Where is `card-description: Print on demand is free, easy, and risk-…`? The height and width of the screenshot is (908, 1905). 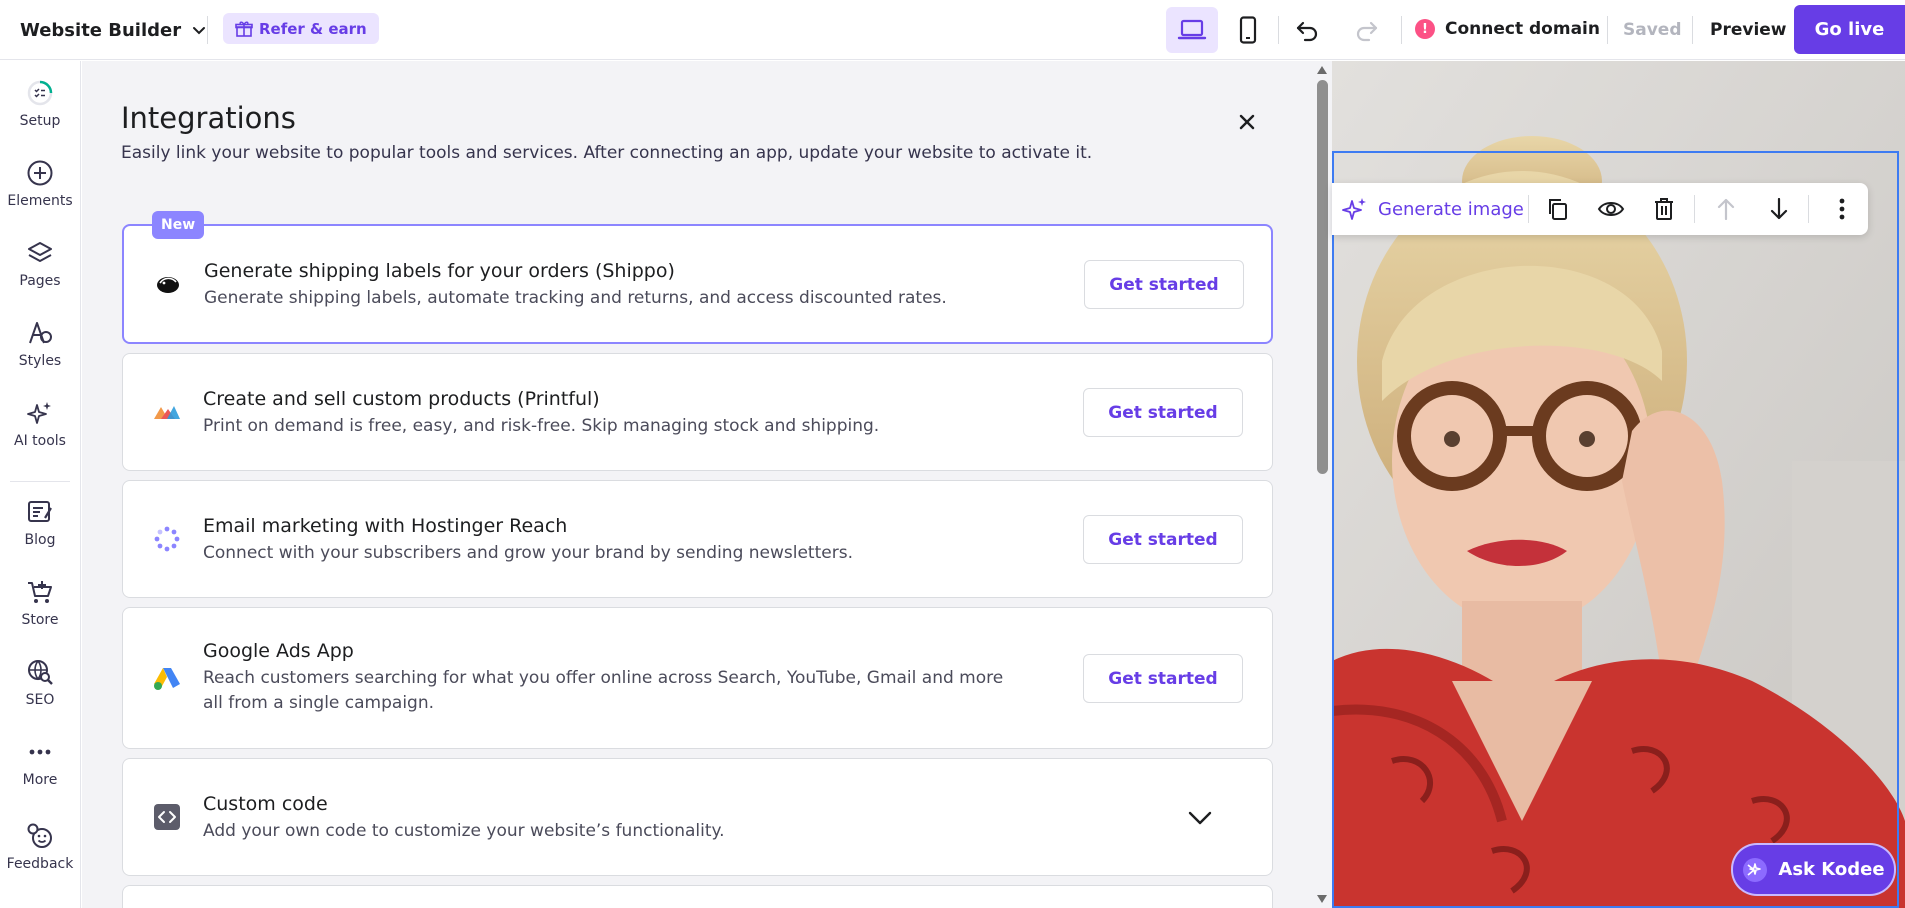 card-description: Print on demand is free, easy, and risk-… is located at coordinates (541, 426).